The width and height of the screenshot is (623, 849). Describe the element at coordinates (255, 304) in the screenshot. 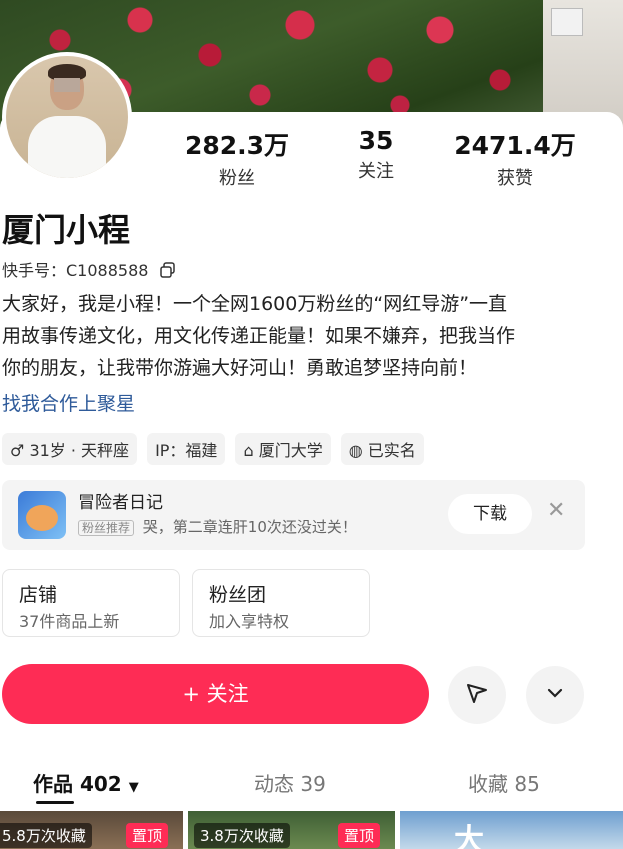

I see `bio-line: 大家好，我是小程！一个全网1600万粉丝的“网红导游”一直` at that location.